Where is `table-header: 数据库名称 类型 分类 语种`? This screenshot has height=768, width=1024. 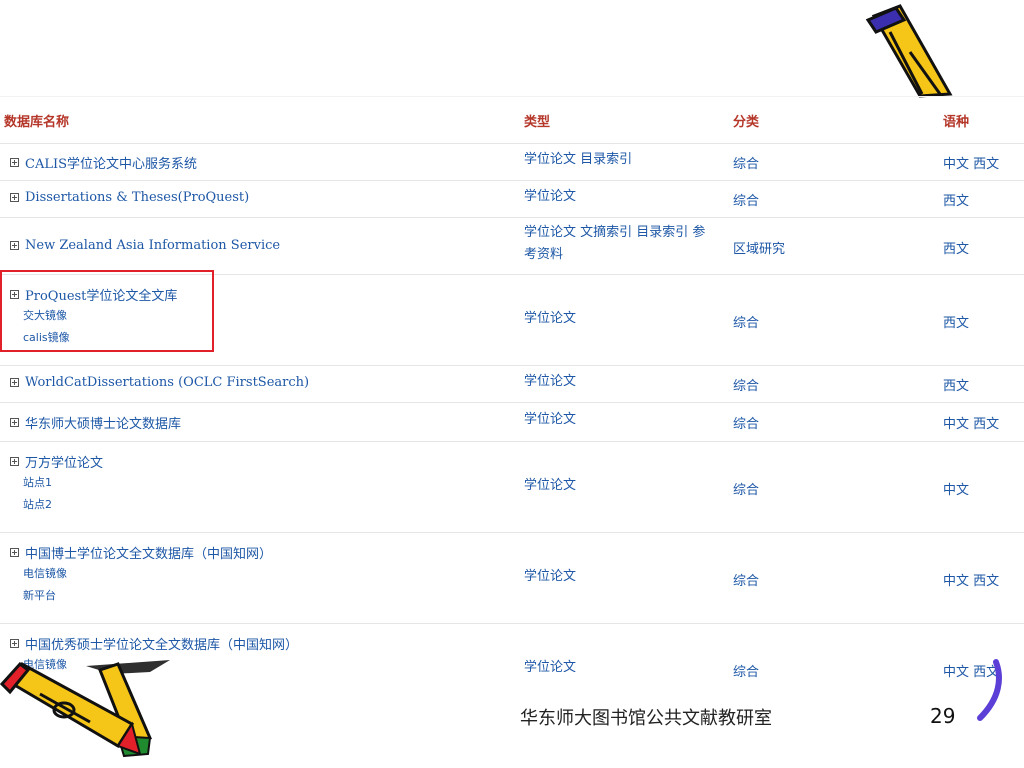
table-header: 数据库名称 类型 分类 语种 is located at coordinates (512, 119).